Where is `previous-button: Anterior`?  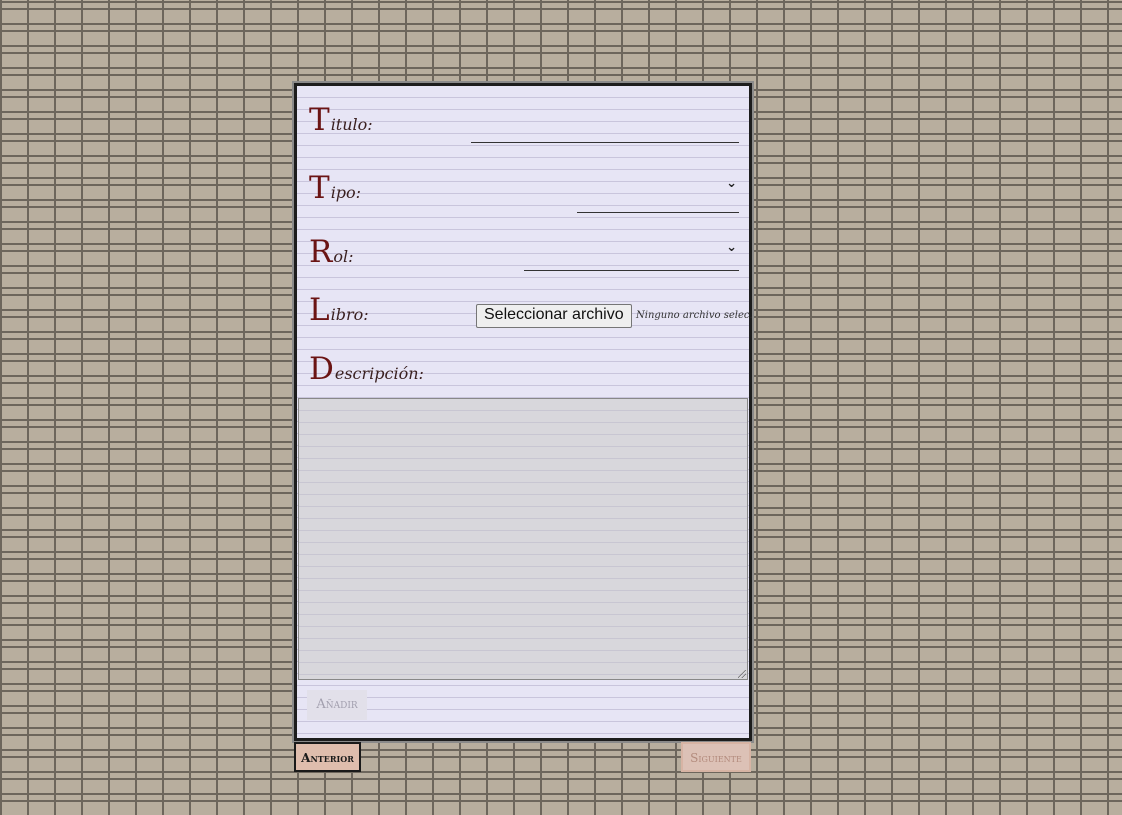 previous-button: Anterior is located at coordinates (327, 757).